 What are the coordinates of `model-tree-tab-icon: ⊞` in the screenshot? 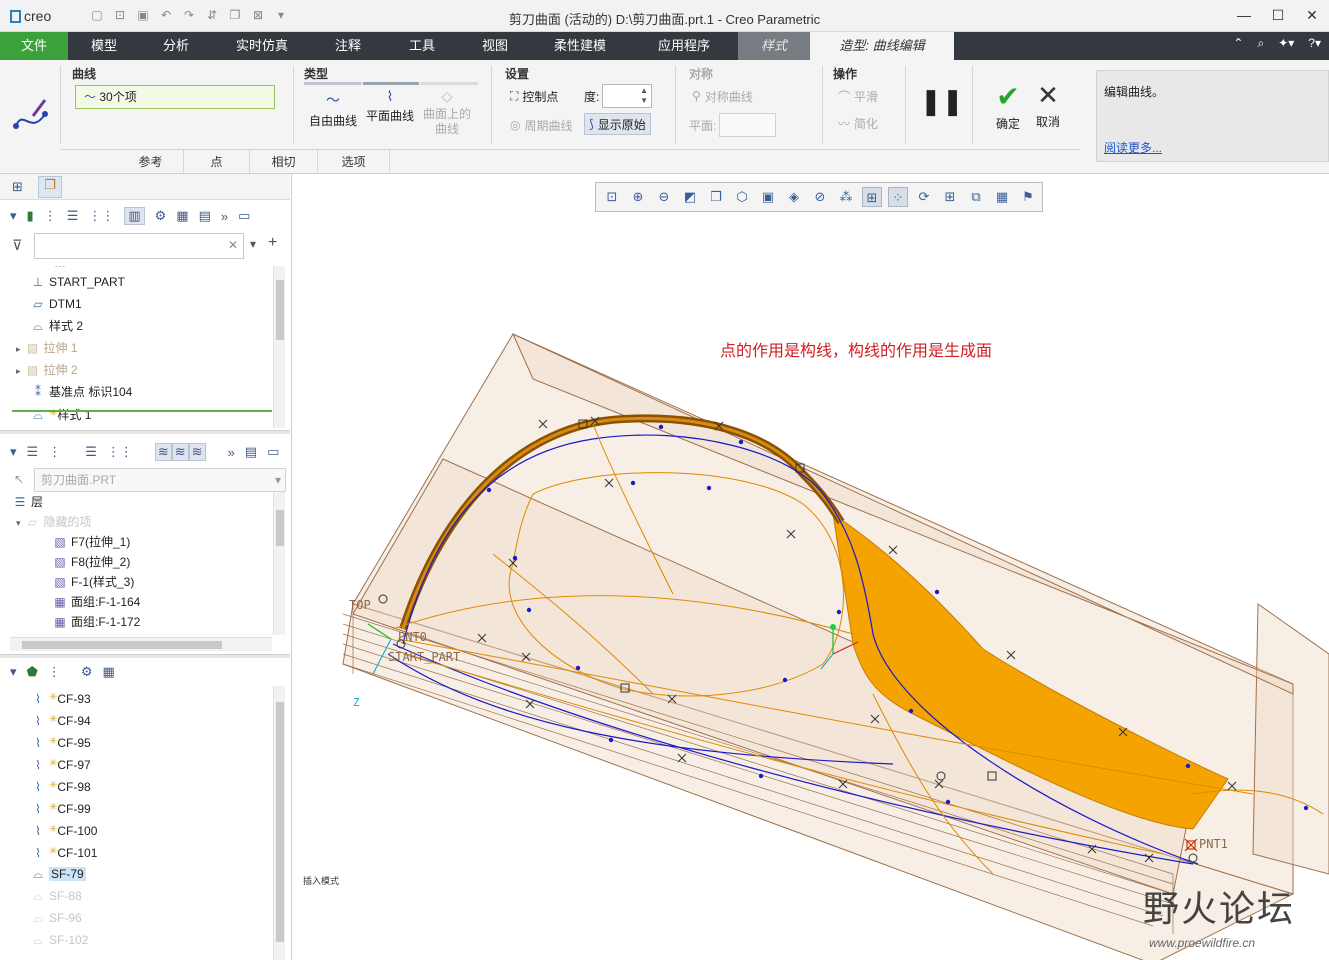 It's located at (17, 187).